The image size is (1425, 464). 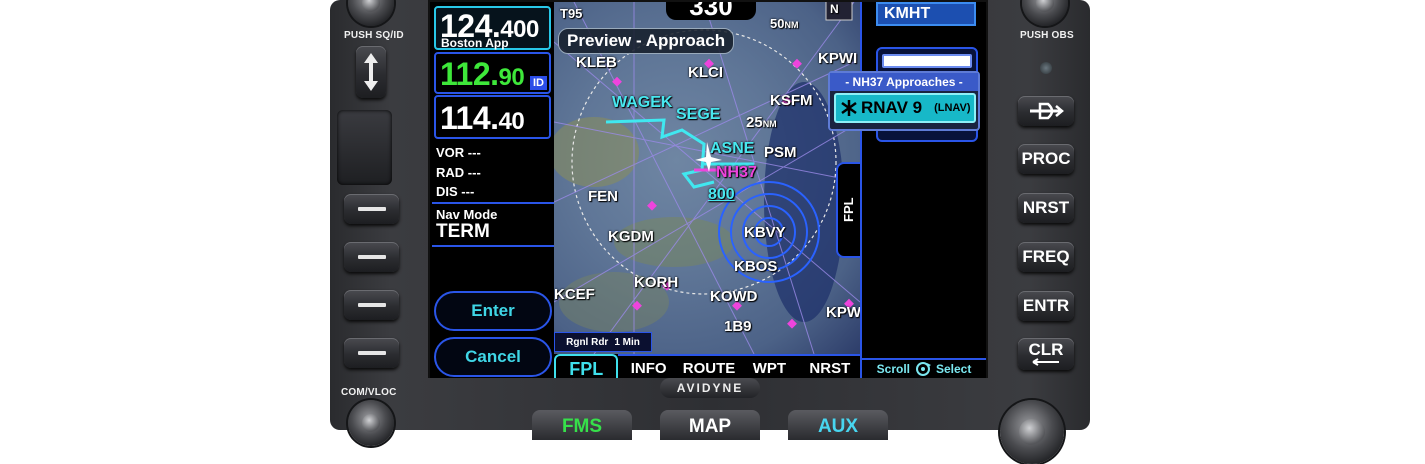 I want to click on map-key: MAP, so click(x=710, y=425).